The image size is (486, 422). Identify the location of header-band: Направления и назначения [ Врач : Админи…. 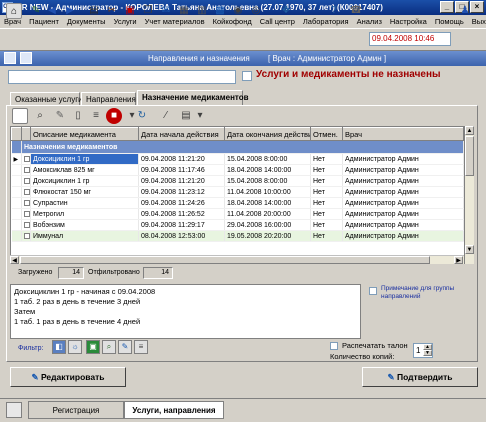
(243, 58).